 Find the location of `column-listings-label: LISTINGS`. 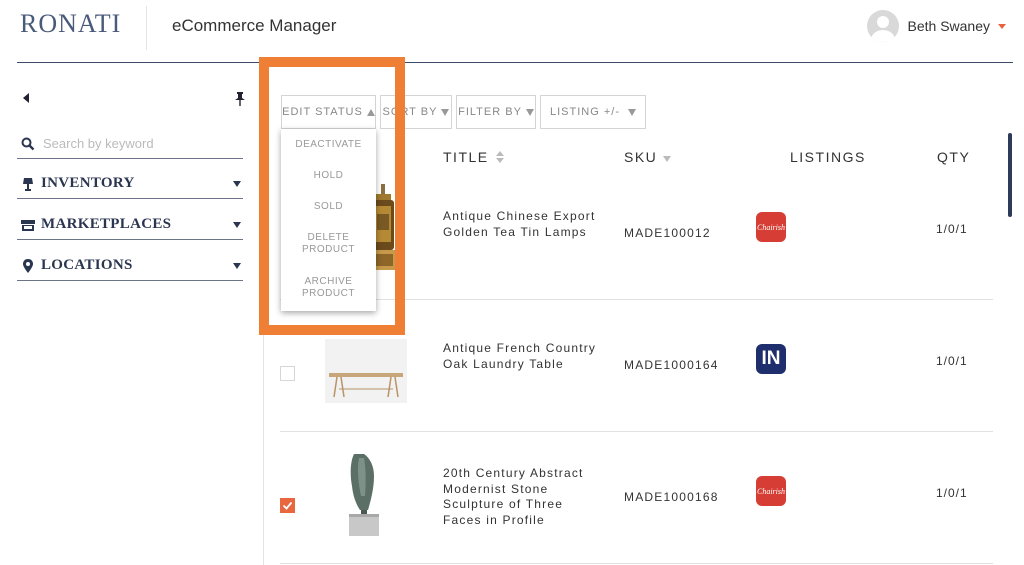

column-listings-label: LISTINGS is located at coordinates (828, 157).